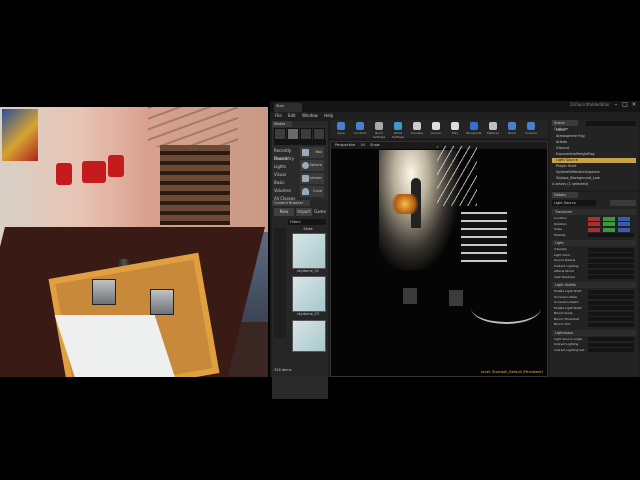  I want to click on add-component-button, so click(623, 203).